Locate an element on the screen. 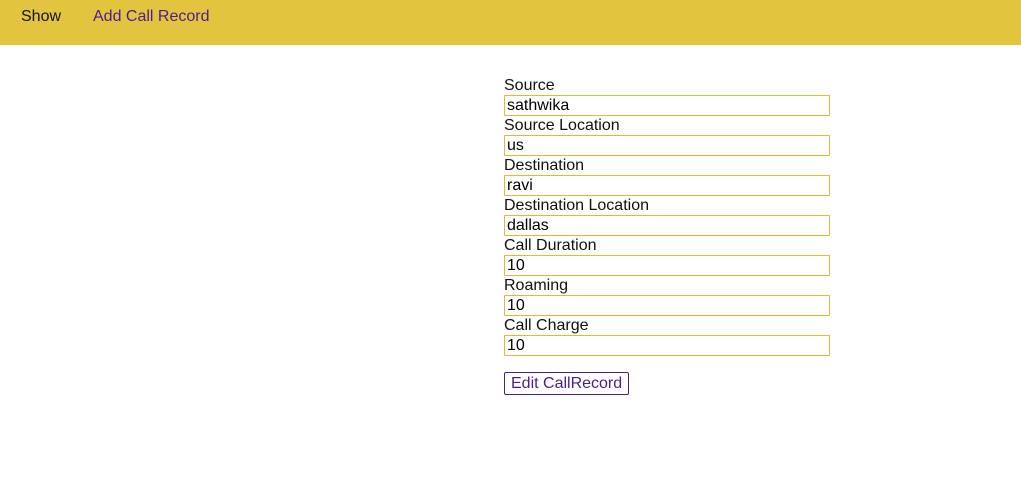  nav-show-link: Show is located at coordinates (41, 17).